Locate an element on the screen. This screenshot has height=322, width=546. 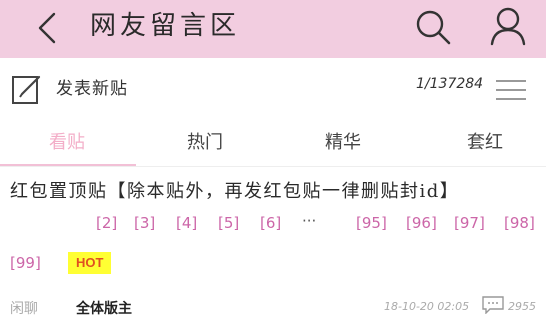
page-link: [97] is located at coordinates (469, 223).